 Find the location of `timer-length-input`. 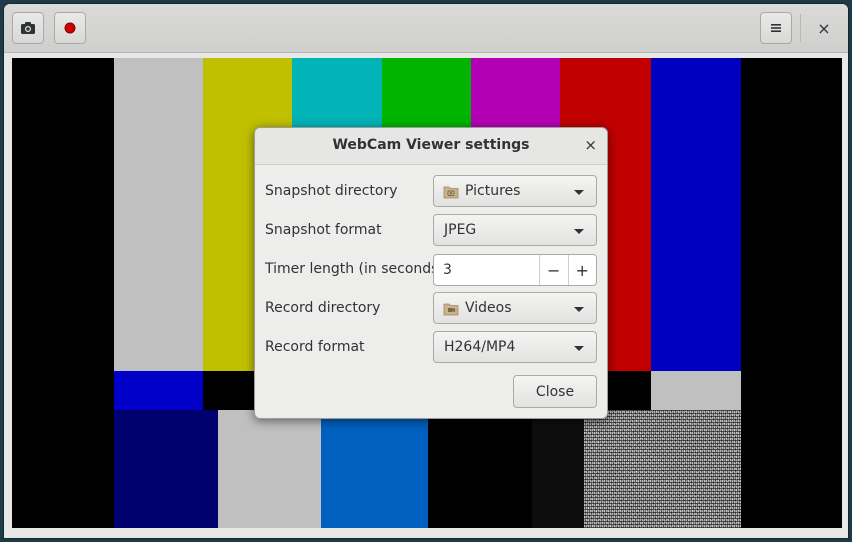

timer-length-input is located at coordinates (486, 270).